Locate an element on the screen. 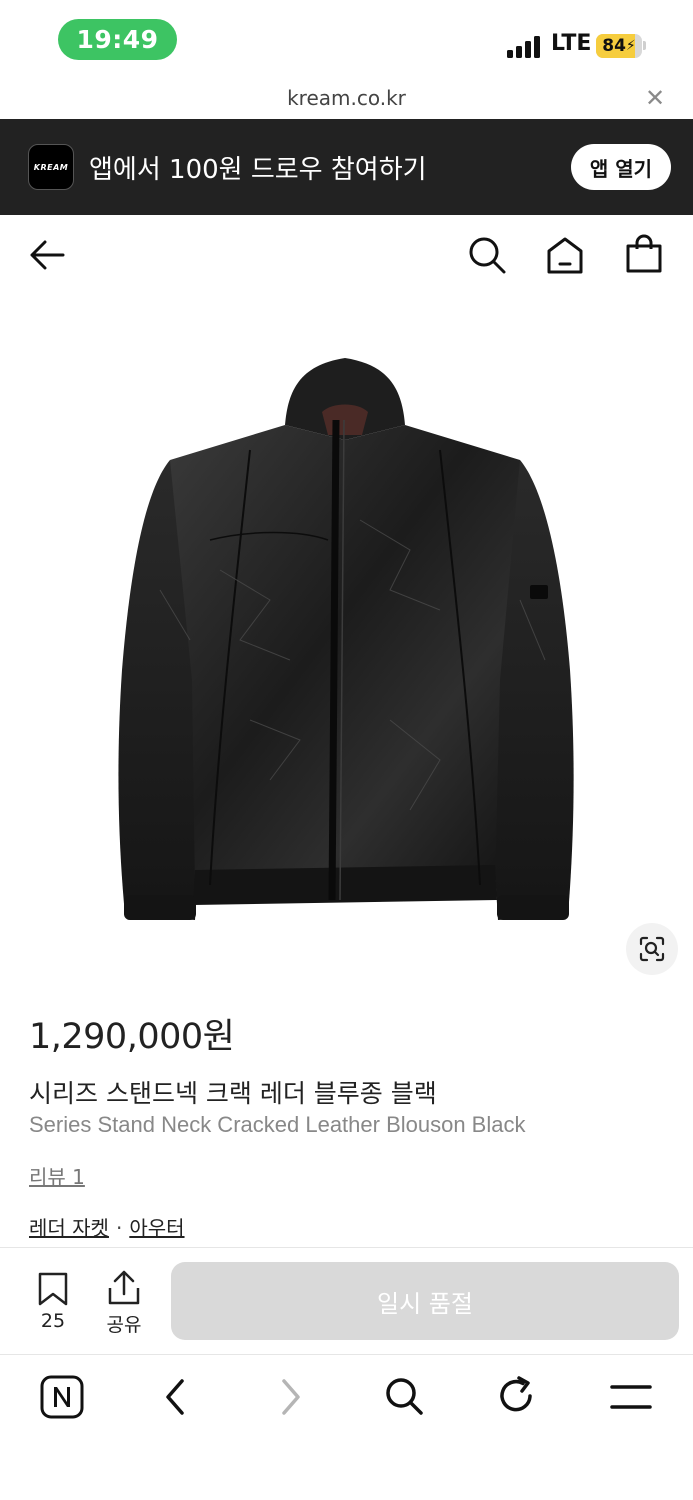 The width and height of the screenshot is (693, 1500). kream-logo: KREAM is located at coordinates (51, 167).